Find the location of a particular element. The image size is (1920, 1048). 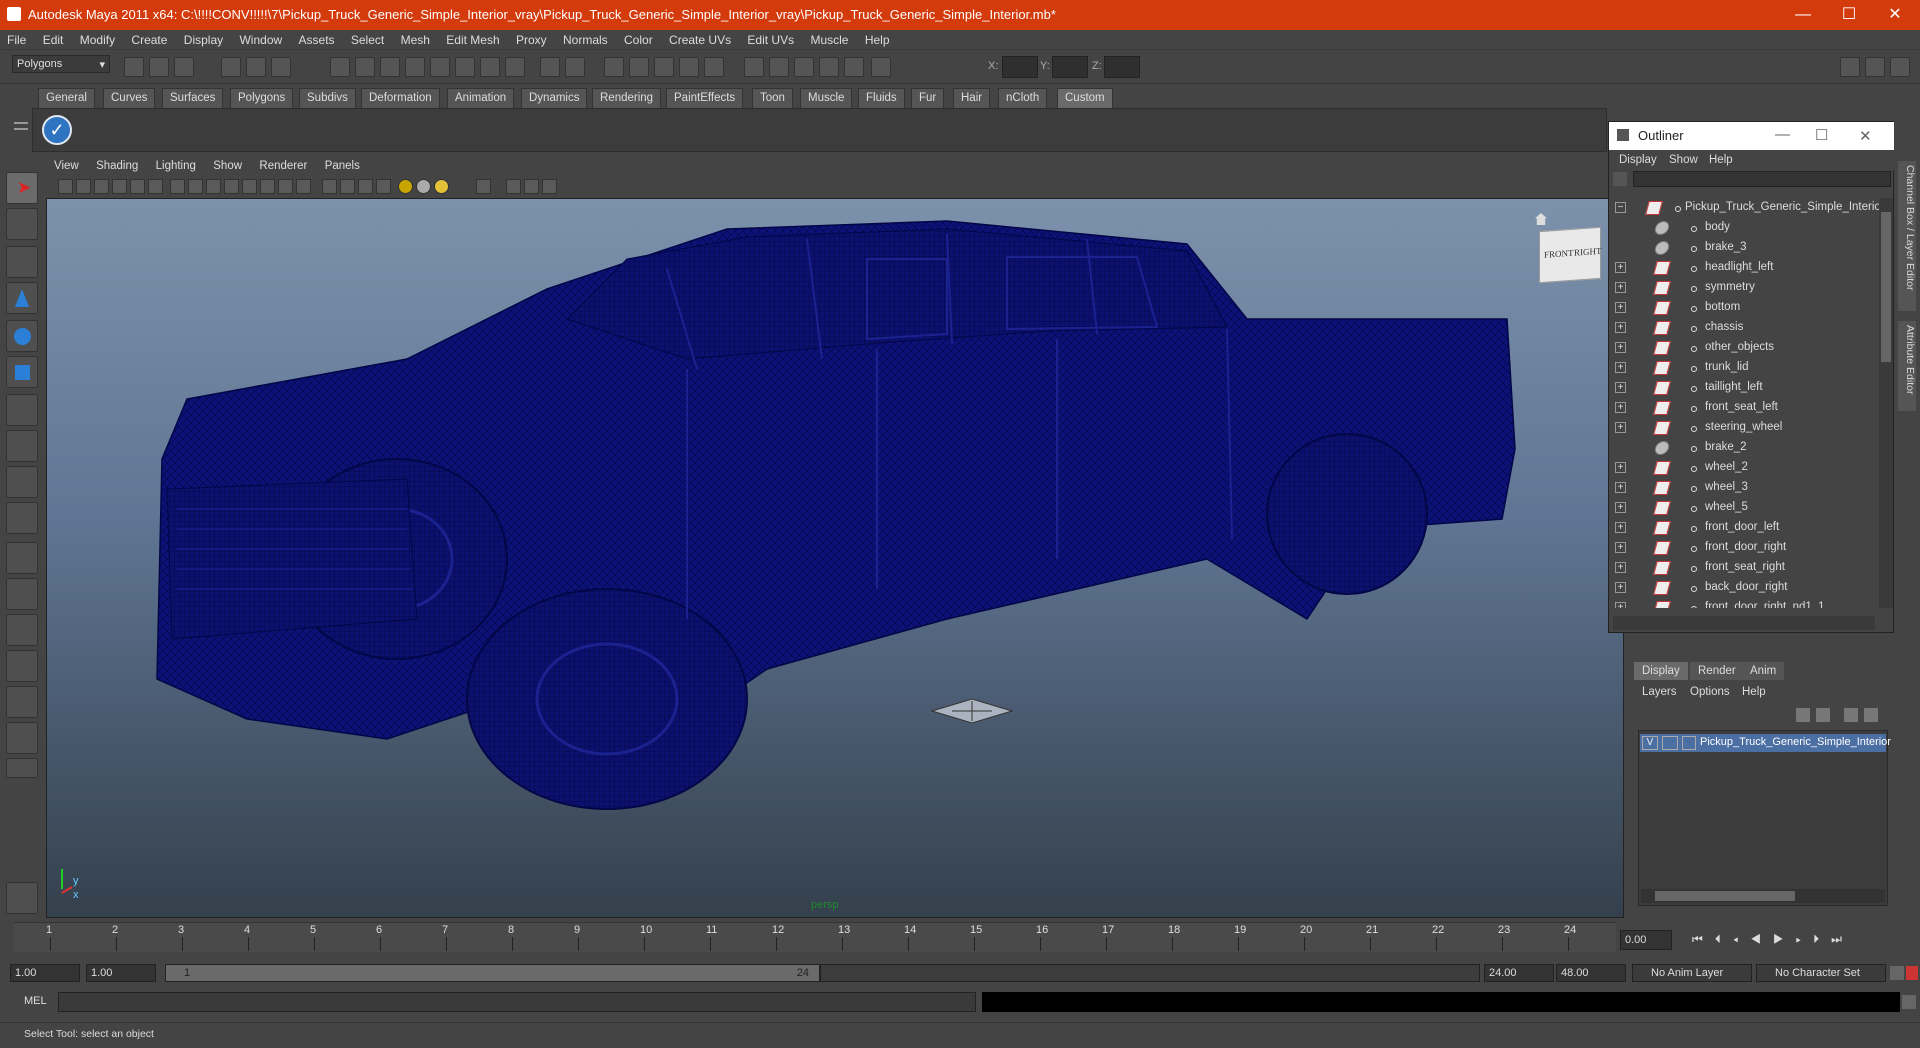

open-scene-icon is located at coordinates (159, 67).